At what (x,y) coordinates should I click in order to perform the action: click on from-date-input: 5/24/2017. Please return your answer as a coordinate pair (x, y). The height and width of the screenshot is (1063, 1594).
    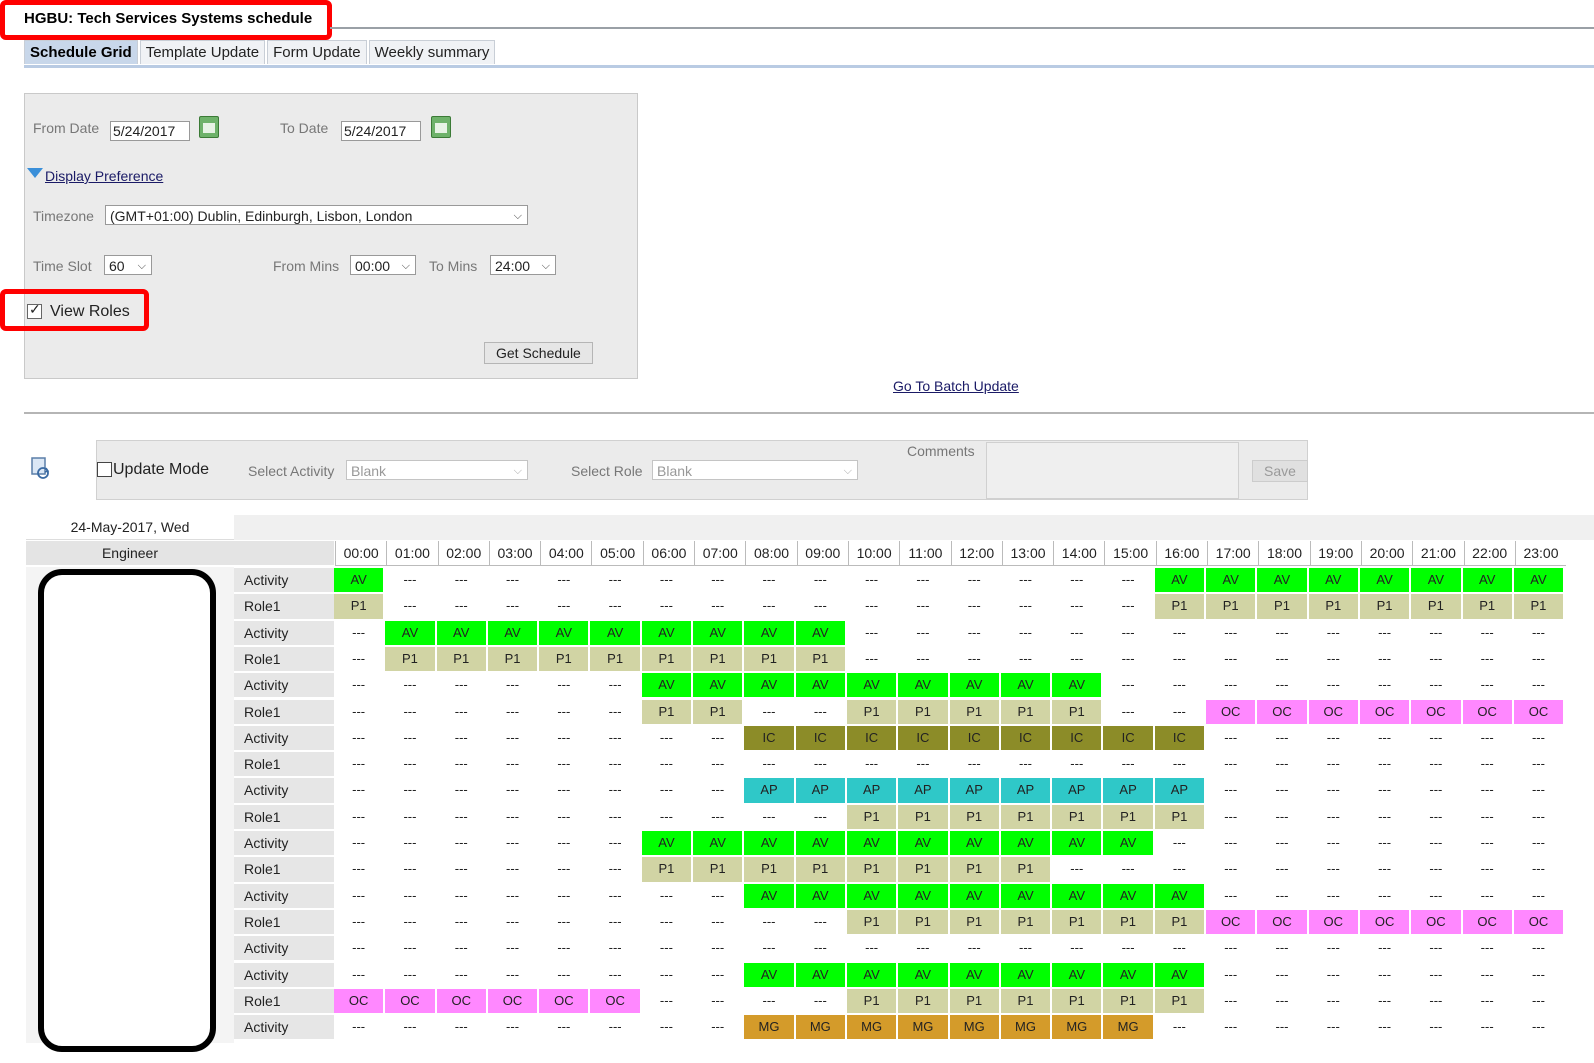
    Looking at the image, I should click on (150, 131).